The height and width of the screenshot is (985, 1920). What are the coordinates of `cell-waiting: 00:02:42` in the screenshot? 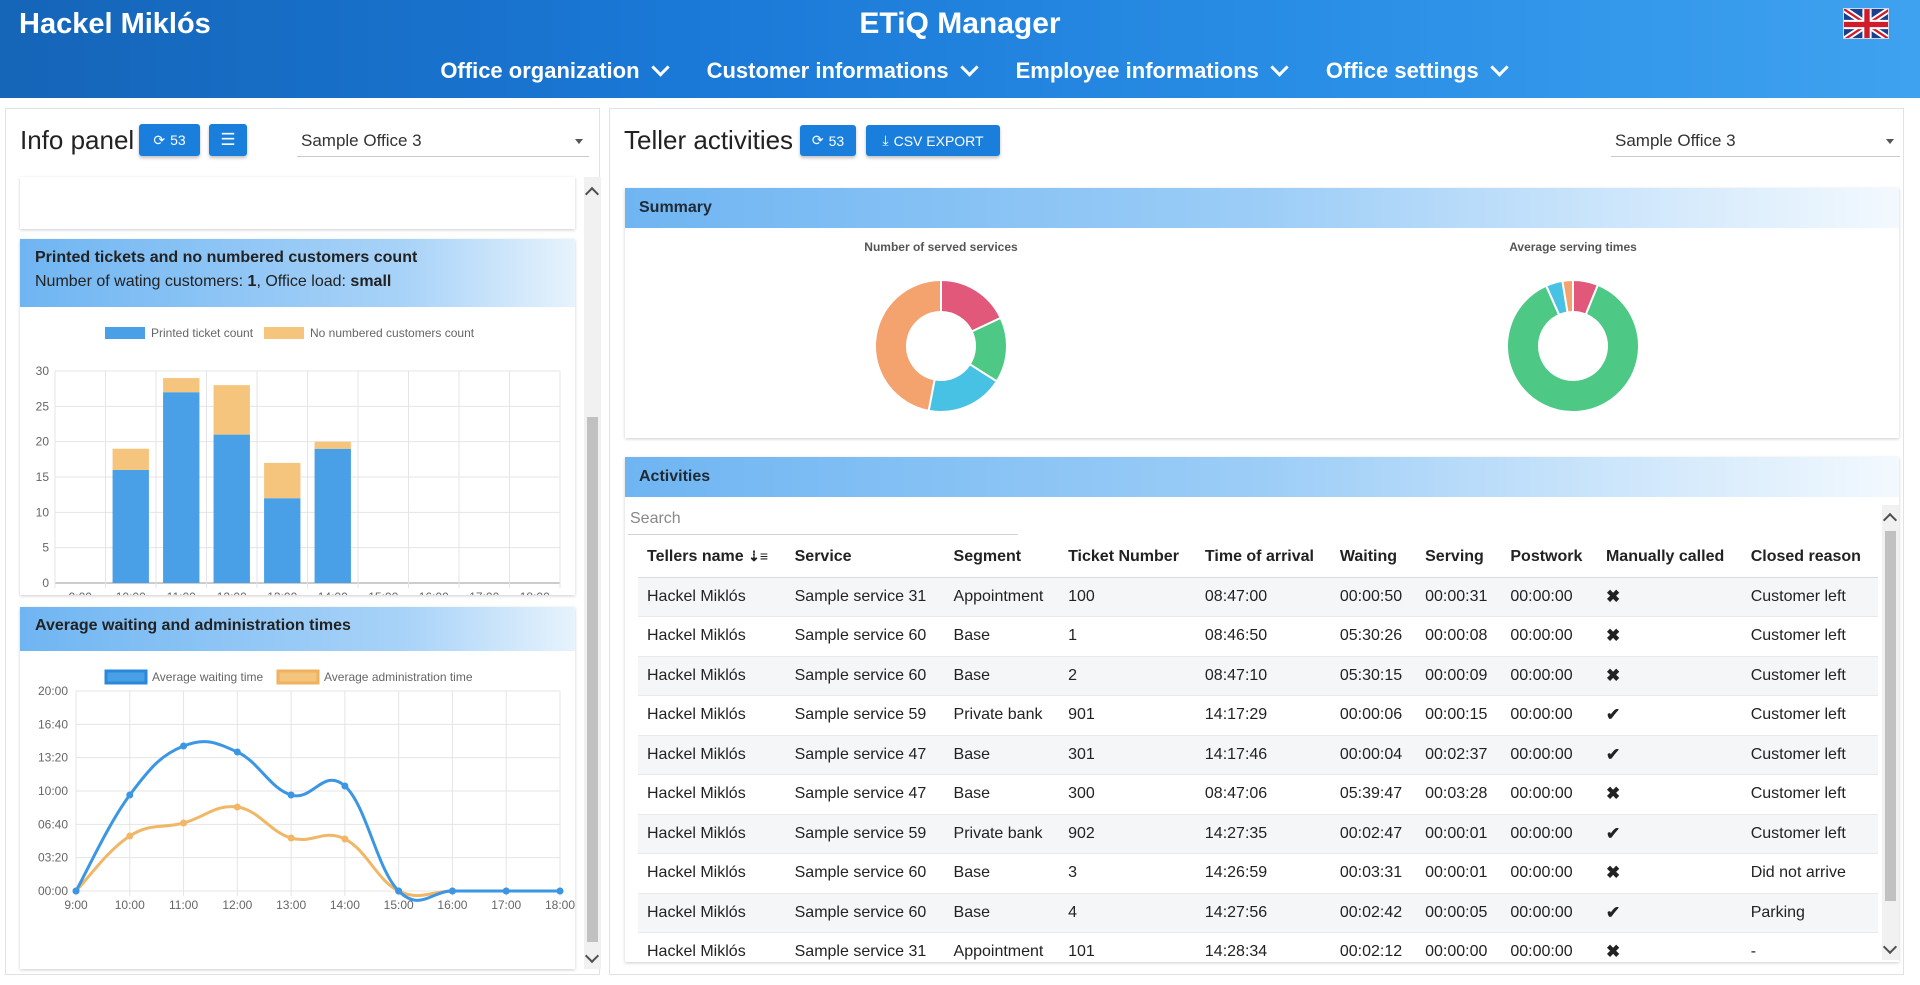 It's located at (1373, 913).